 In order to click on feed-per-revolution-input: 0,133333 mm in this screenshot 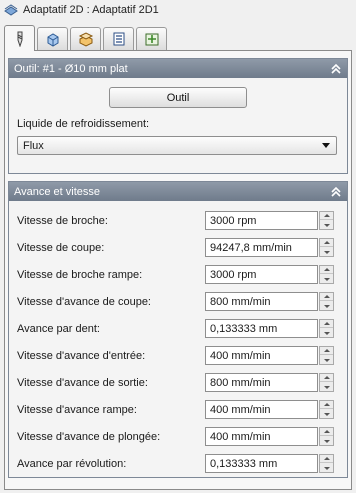, I will do `click(261, 463)`.